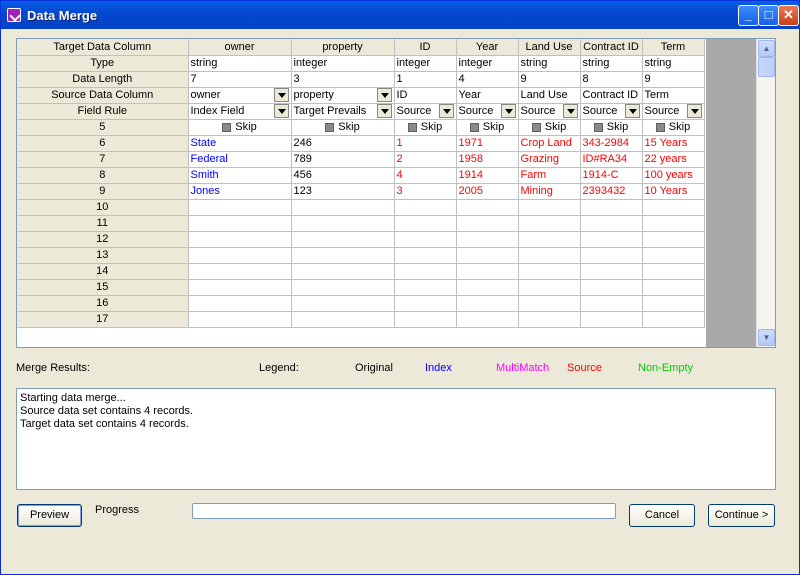  I want to click on data-cell: Crop Land, so click(549, 143).